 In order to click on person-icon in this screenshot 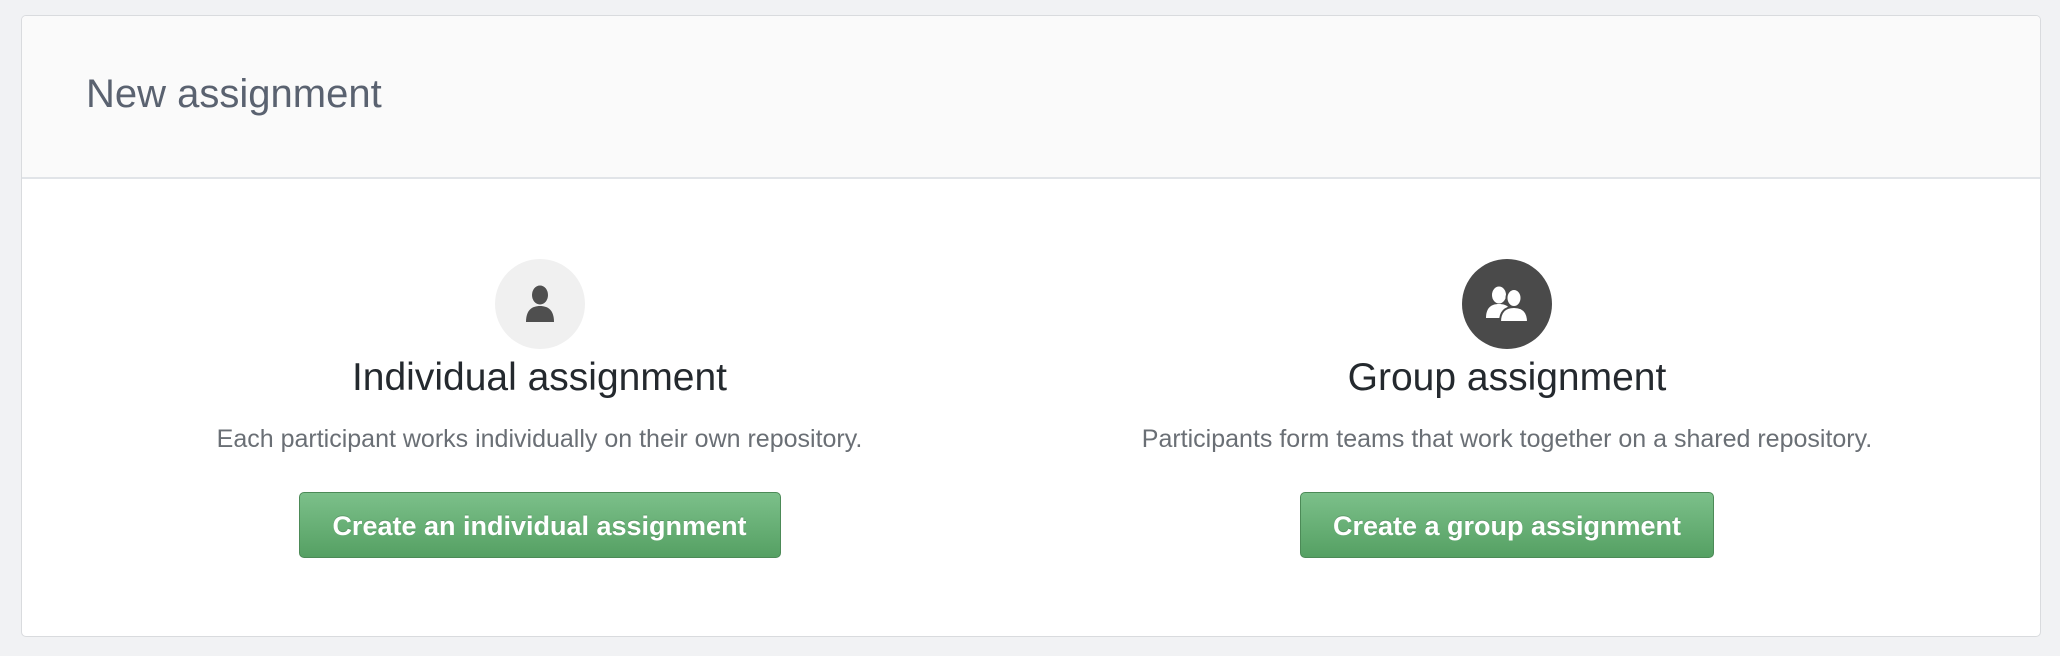, I will do `click(539, 304)`.